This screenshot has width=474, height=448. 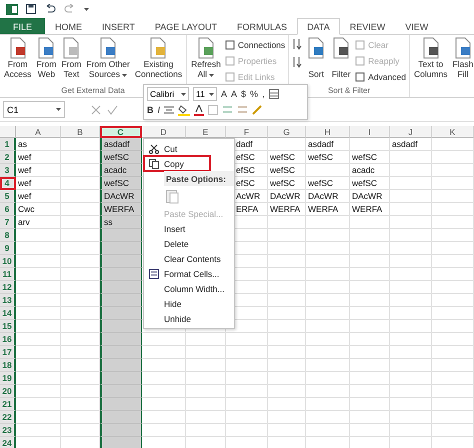 What do you see at coordinates (8, 391) in the screenshot?
I see `row-header: 20` at bounding box center [8, 391].